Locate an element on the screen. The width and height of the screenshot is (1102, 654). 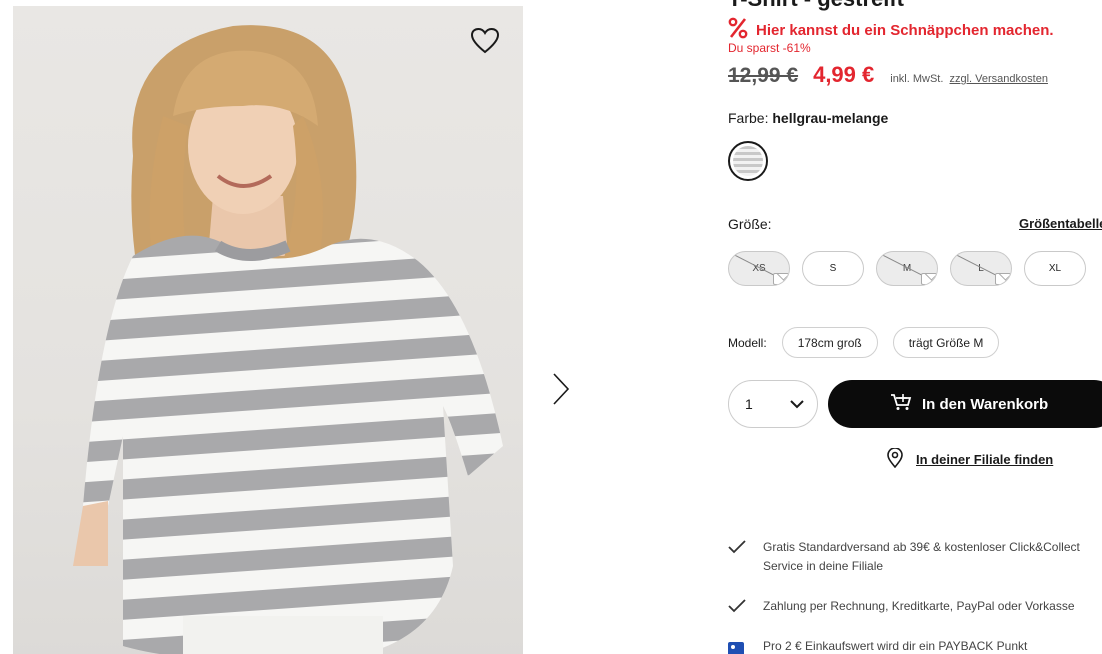
size-option-label: XS is located at coordinates (759, 268).